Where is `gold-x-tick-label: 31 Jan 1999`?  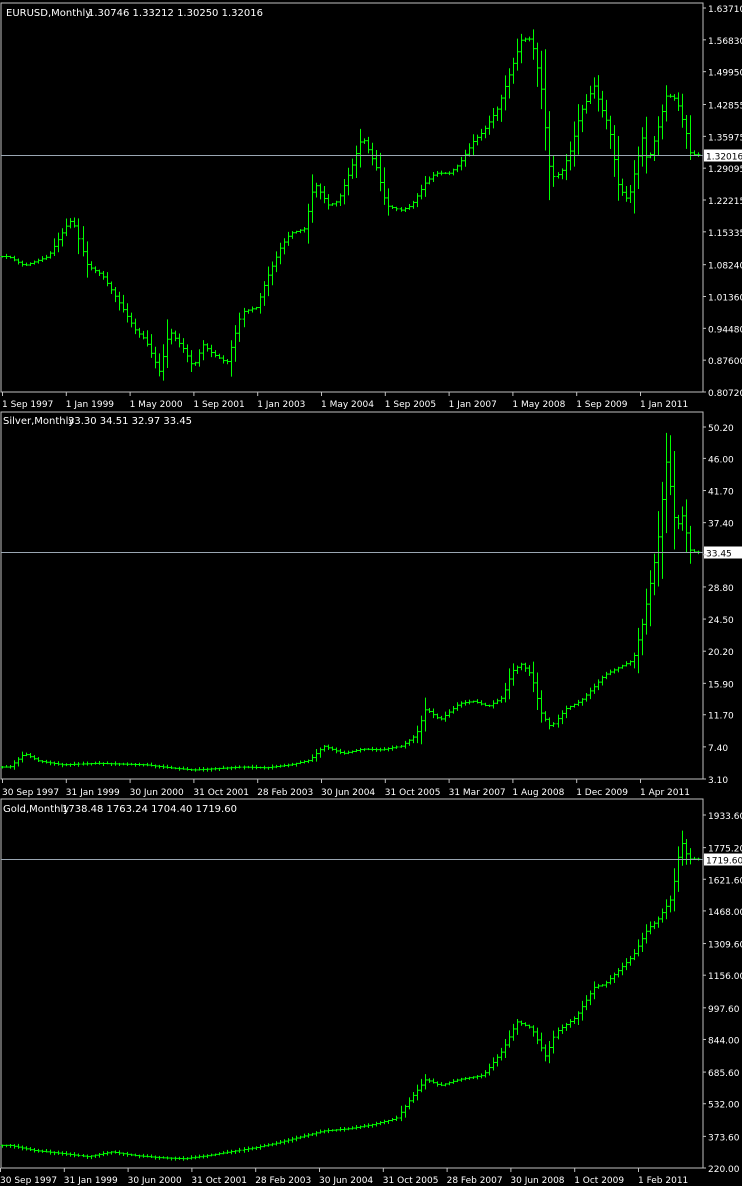 gold-x-tick-label: 31 Jan 1999 is located at coordinates (91, 1181).